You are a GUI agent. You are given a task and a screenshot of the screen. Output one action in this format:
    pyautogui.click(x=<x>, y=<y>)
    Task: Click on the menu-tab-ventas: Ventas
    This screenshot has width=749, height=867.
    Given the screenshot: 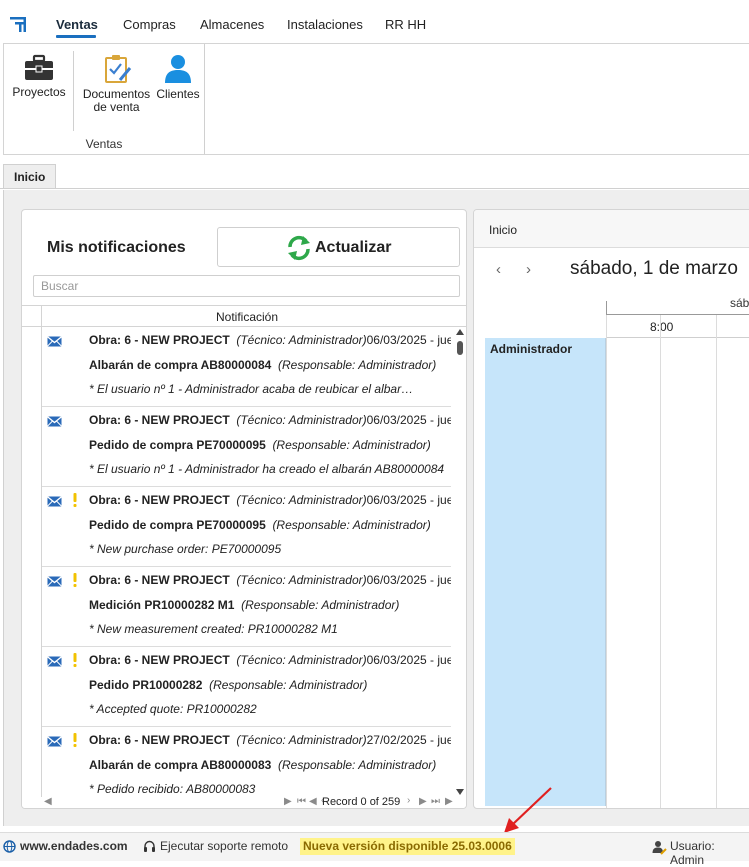 What is the action you would take?
    pyautogui.click(x=77, y=24)
    